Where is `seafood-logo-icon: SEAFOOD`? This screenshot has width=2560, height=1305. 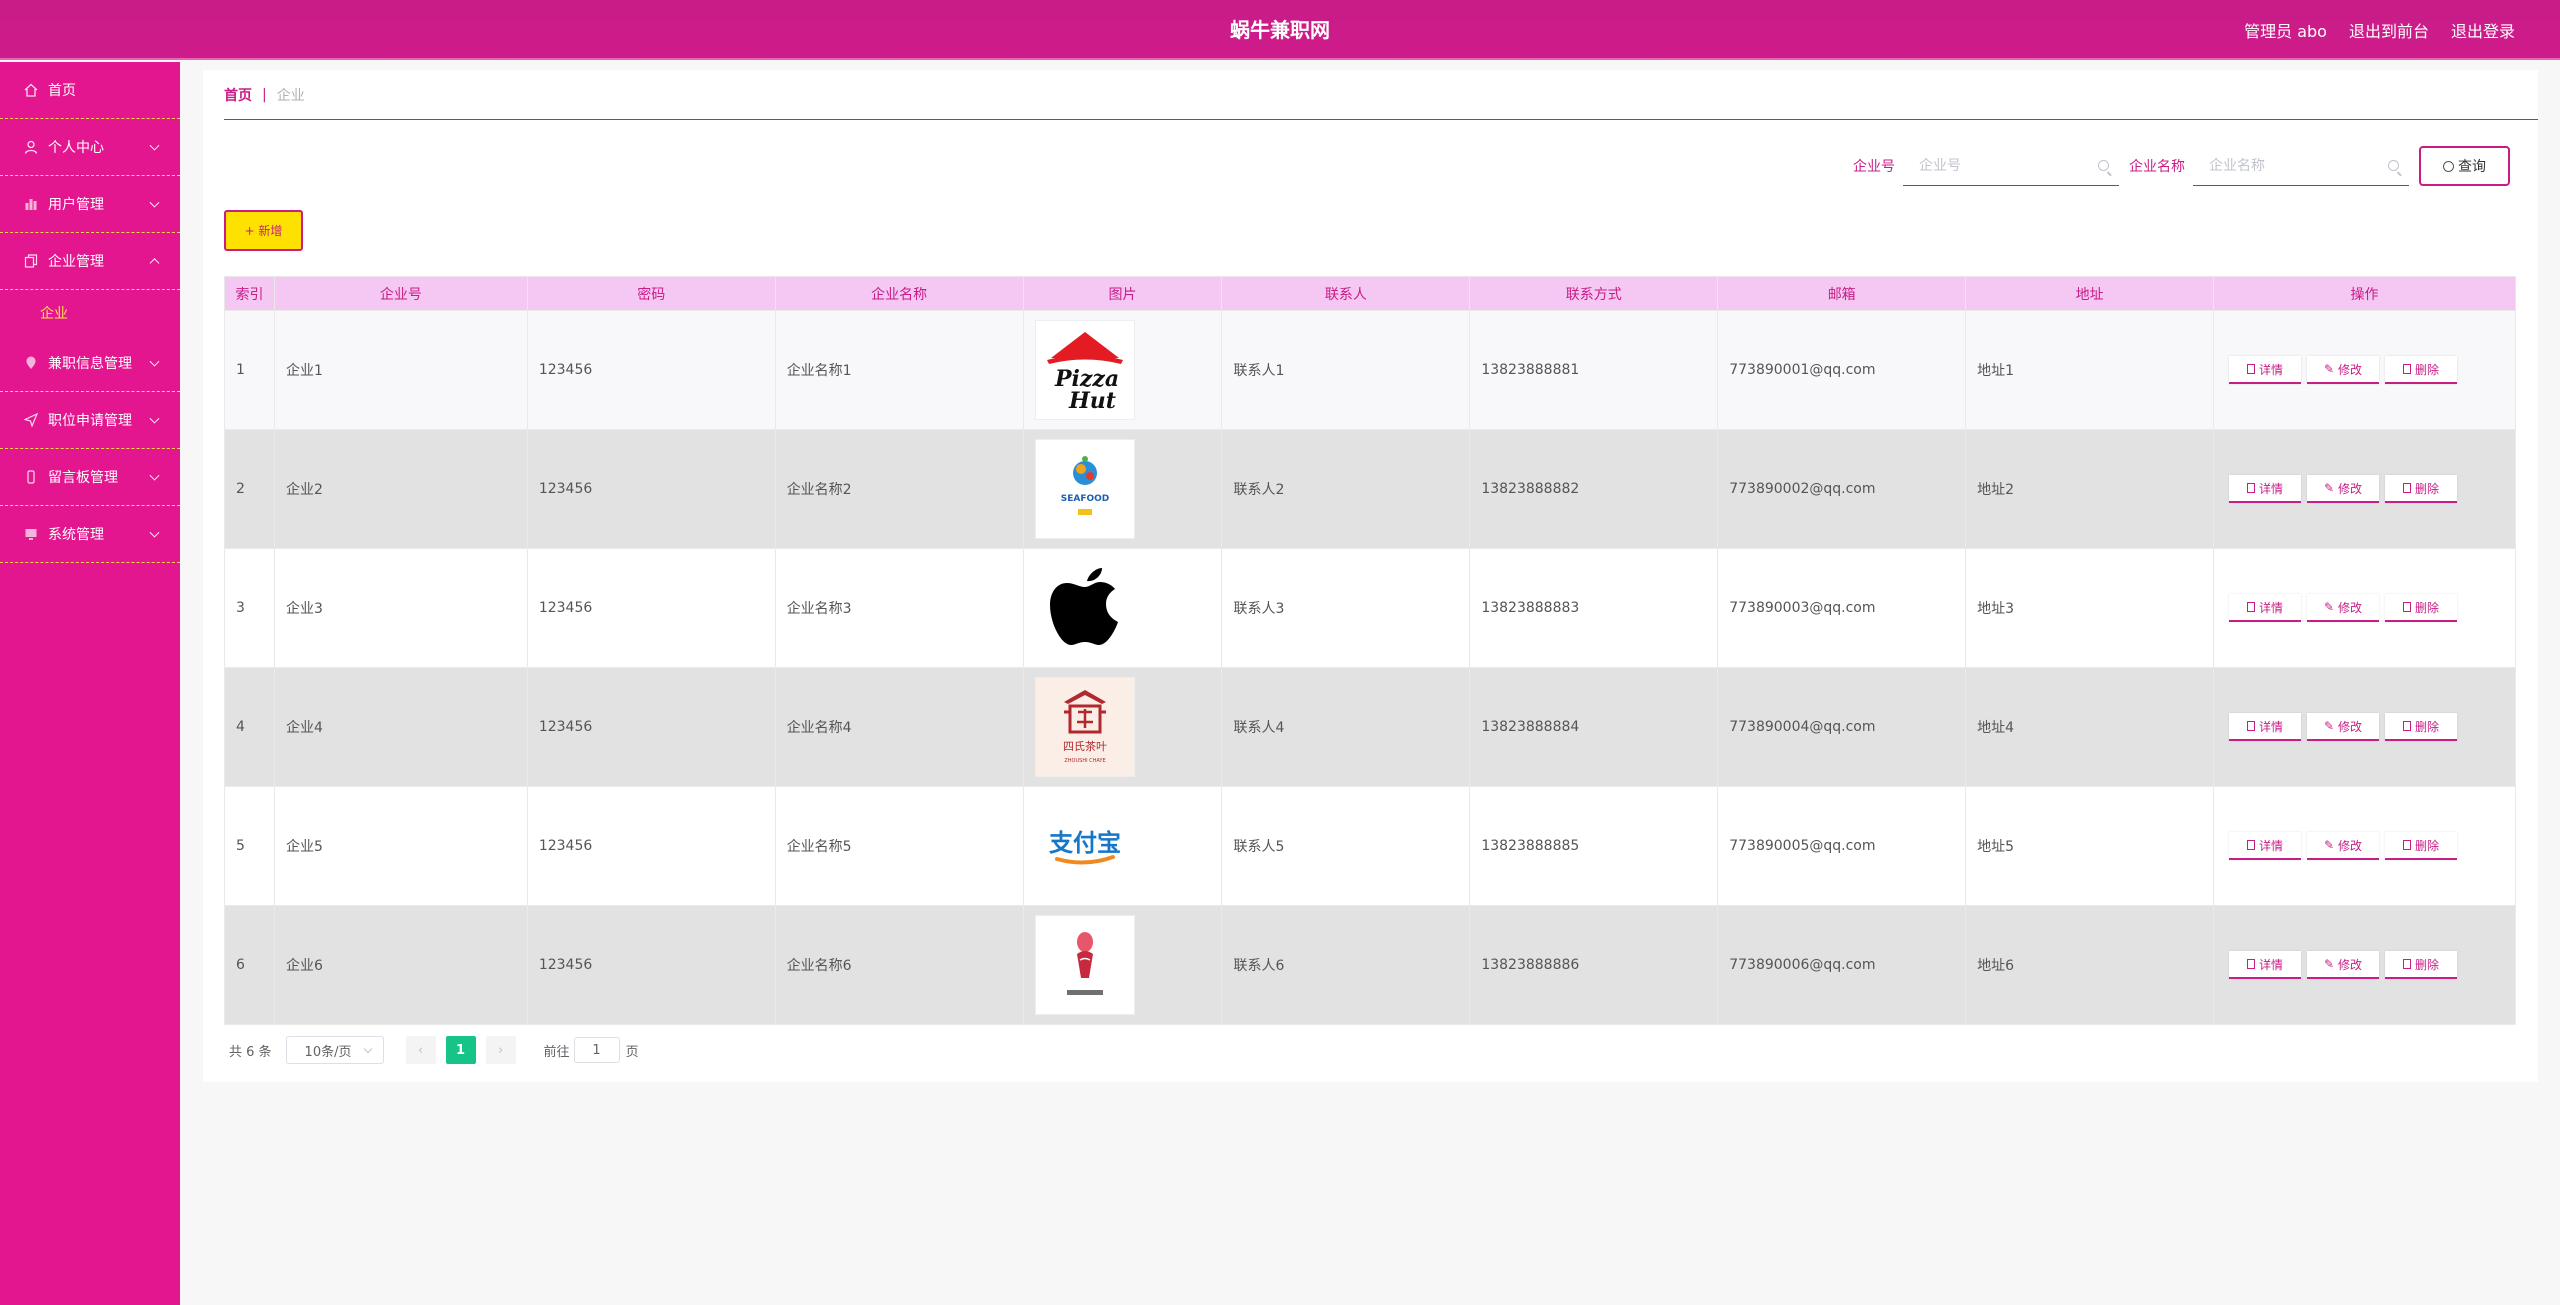
seafood-logo-icon: SEAFOOD is located at coordinates (1084, 485).